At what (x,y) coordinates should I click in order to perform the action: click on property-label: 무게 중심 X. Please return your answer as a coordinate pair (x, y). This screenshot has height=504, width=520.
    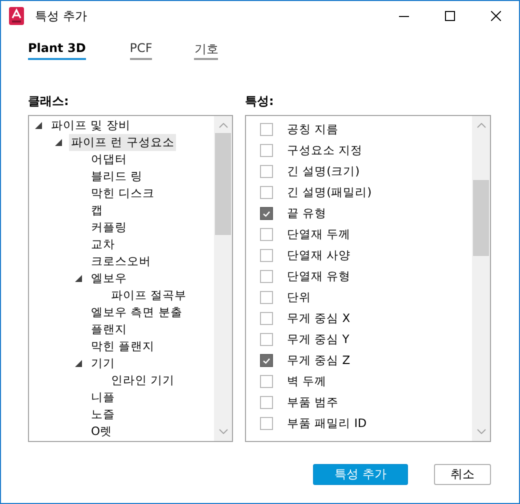
    Looking at the image, I should click on (318, 318).